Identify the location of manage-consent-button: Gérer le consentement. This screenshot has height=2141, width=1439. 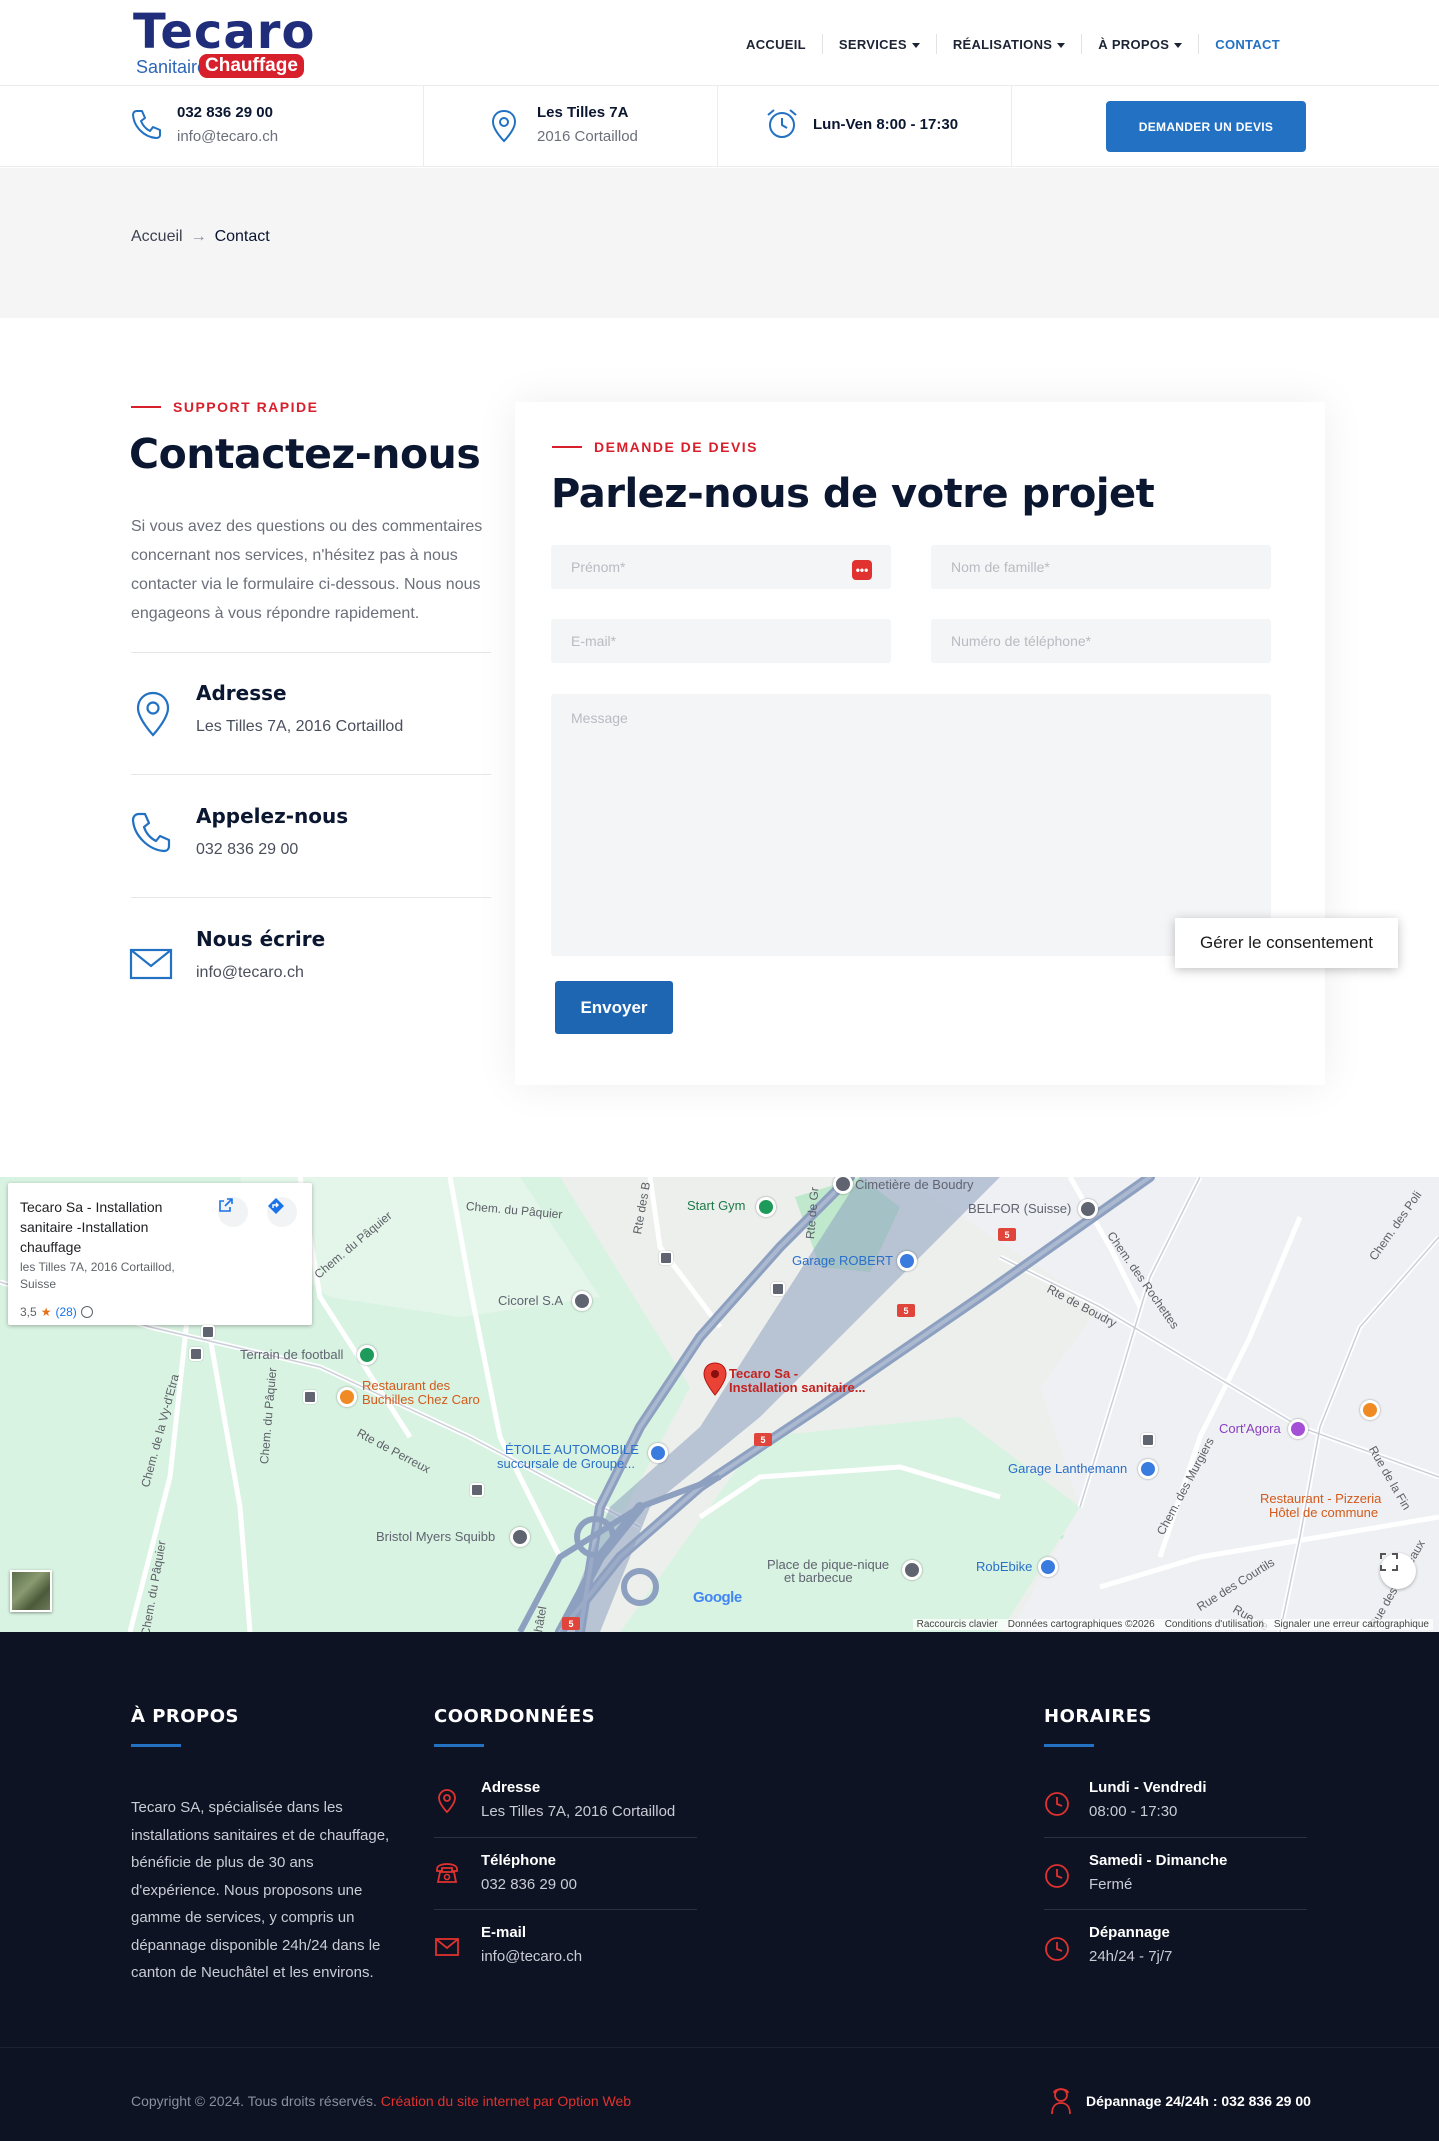
(1286, 943).